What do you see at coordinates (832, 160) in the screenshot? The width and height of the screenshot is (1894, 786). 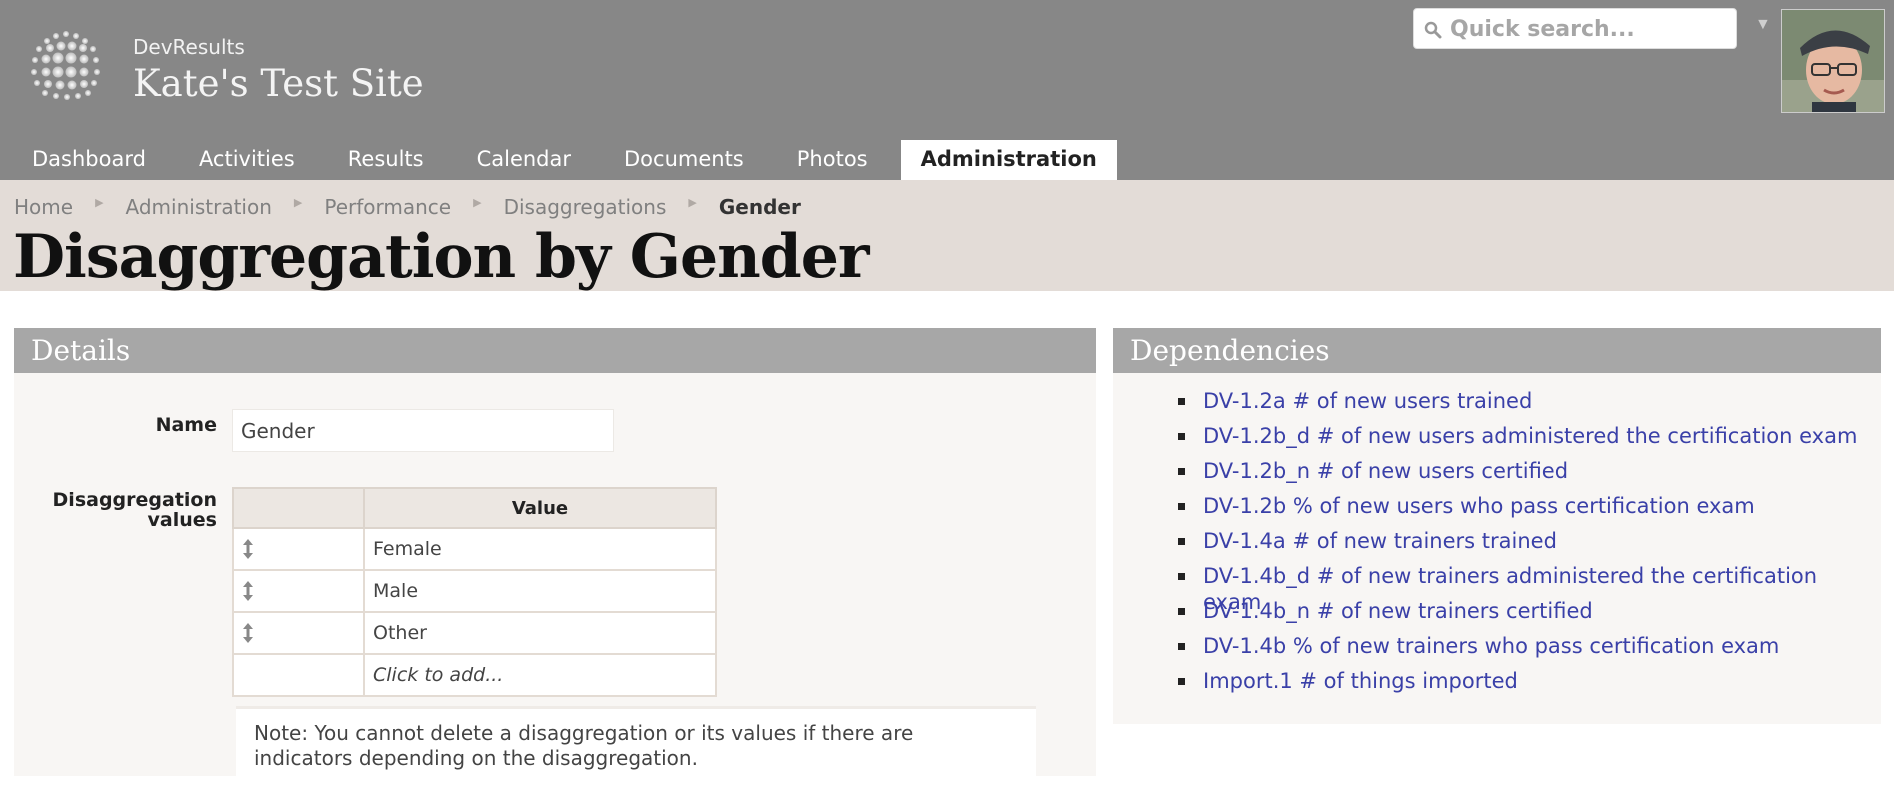 I see `nav-photos: Photos` at bounding box center [832, 160].